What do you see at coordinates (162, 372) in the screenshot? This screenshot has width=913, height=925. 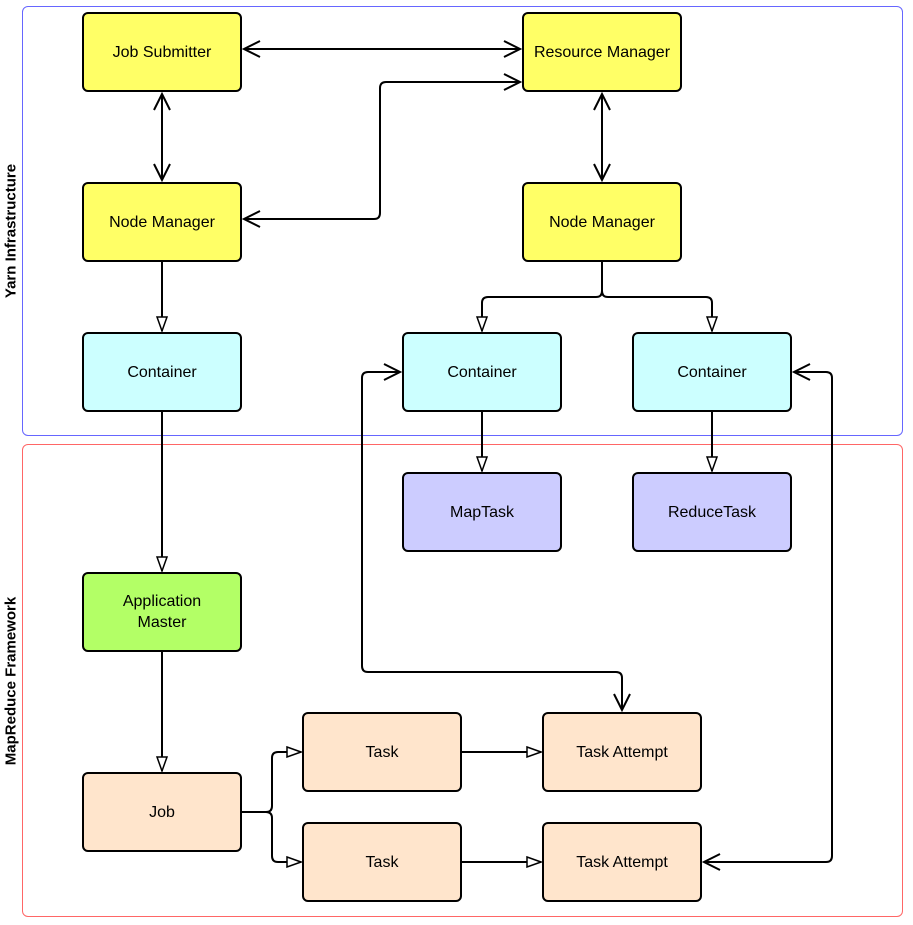 I see `container-left-node: Container` at bounding box center [162, 372].